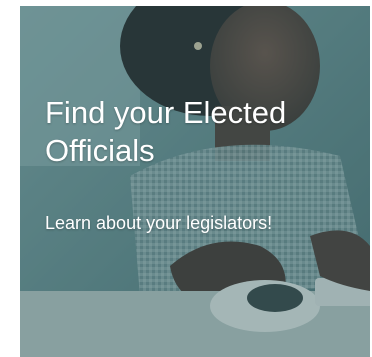  Describe the element at coordinates (159, 223) in the screenshot. I see `card-subtitle: Learn about your legislators!` at that location.